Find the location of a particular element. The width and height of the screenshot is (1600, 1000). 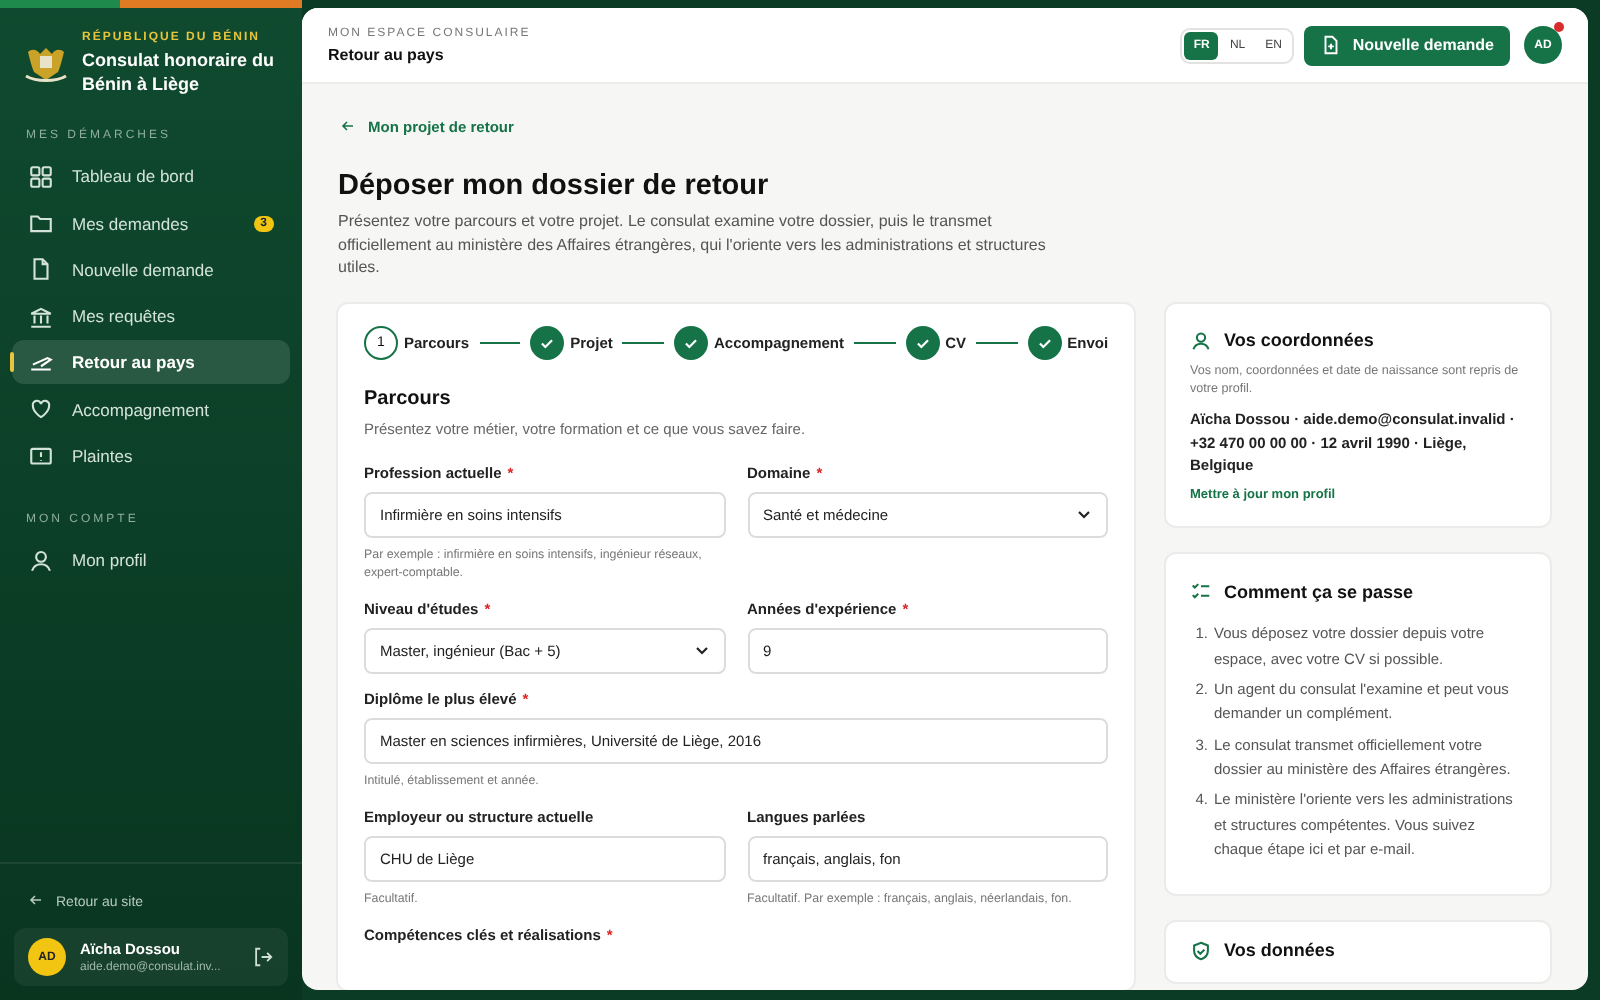

card-title: Vos données is located at coordinates (1279, 950).